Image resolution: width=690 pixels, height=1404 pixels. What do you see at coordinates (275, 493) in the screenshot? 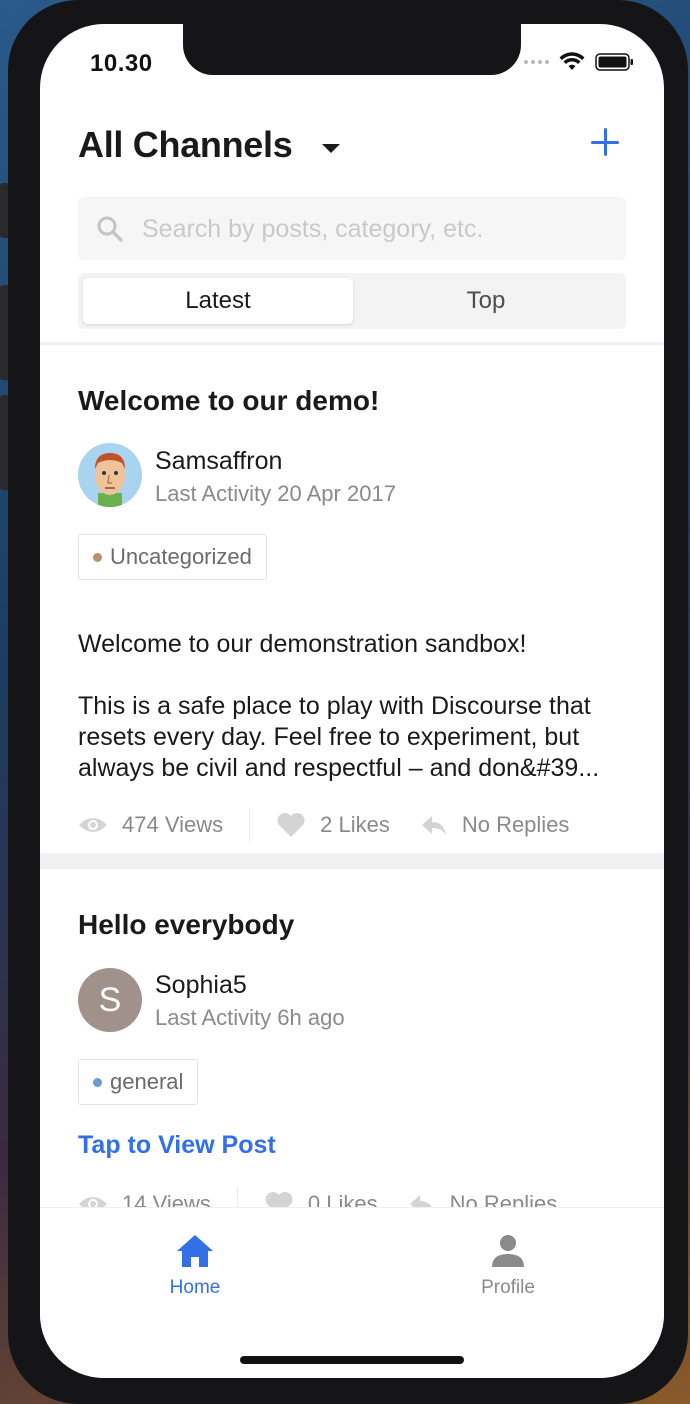
I see `last-activity: Last Activity 20 Apr 2017` at bounding box center [275, 493].